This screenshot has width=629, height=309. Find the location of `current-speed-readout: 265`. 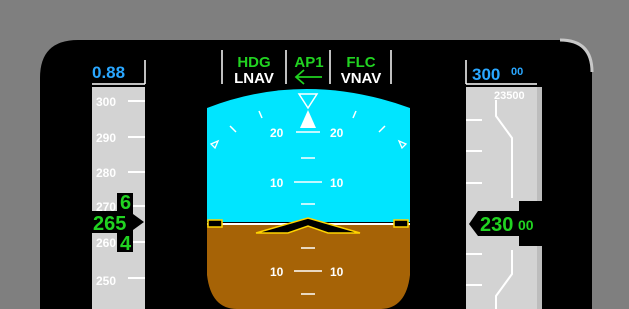

current-speed-readout: 265 is located at coordinates (109, 224).